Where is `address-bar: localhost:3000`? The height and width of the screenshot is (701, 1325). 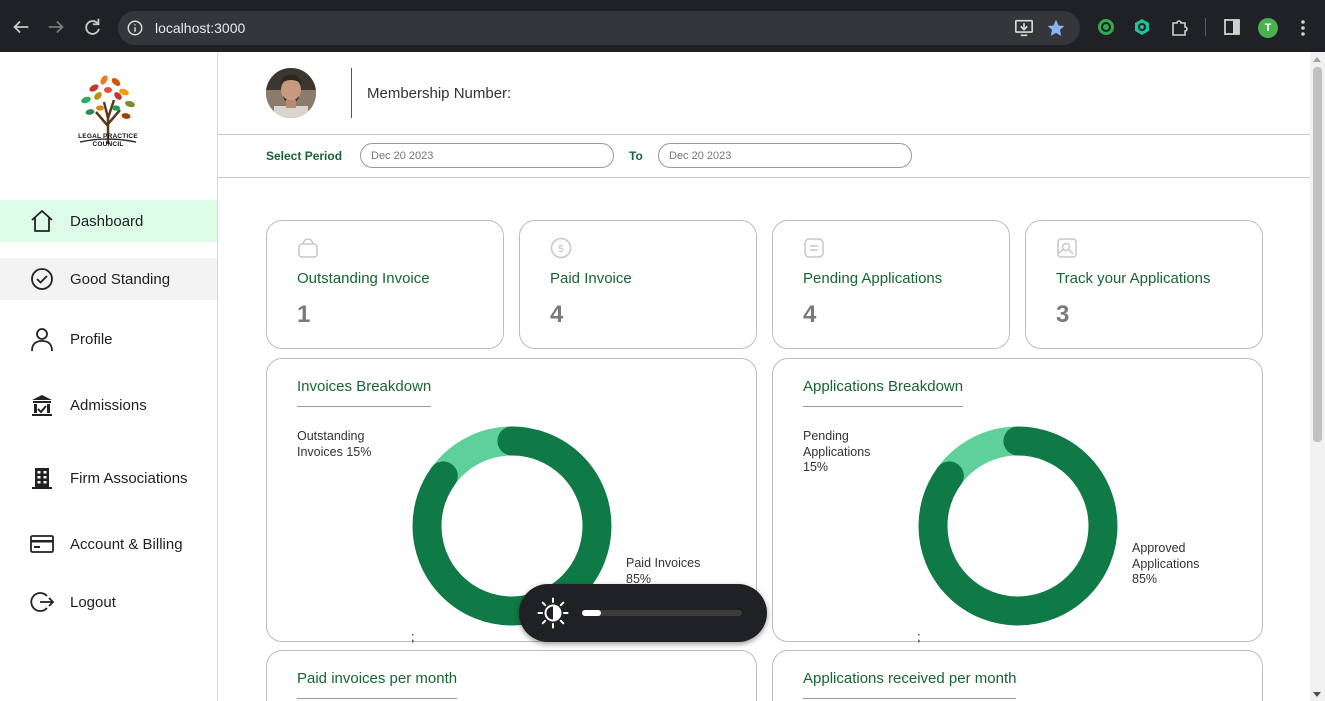
address-bar: localhost:3000 is located at coordinates (599, 28).